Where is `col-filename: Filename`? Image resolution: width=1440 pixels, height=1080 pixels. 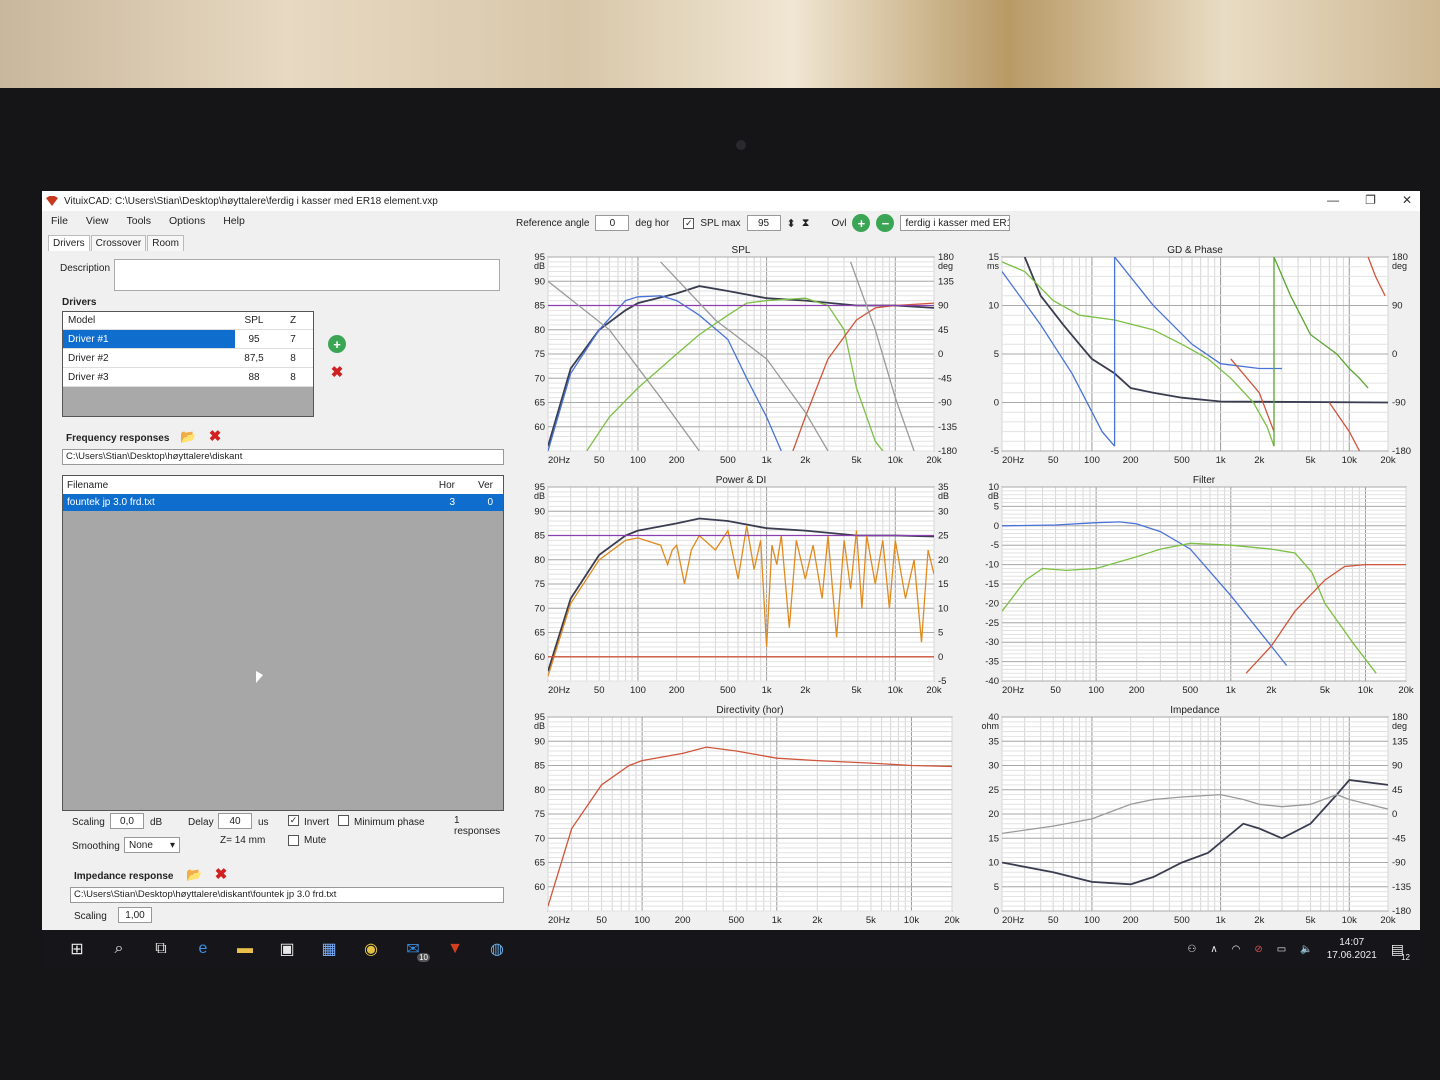 col-filename: Filename is located at coordinates (242, 485).